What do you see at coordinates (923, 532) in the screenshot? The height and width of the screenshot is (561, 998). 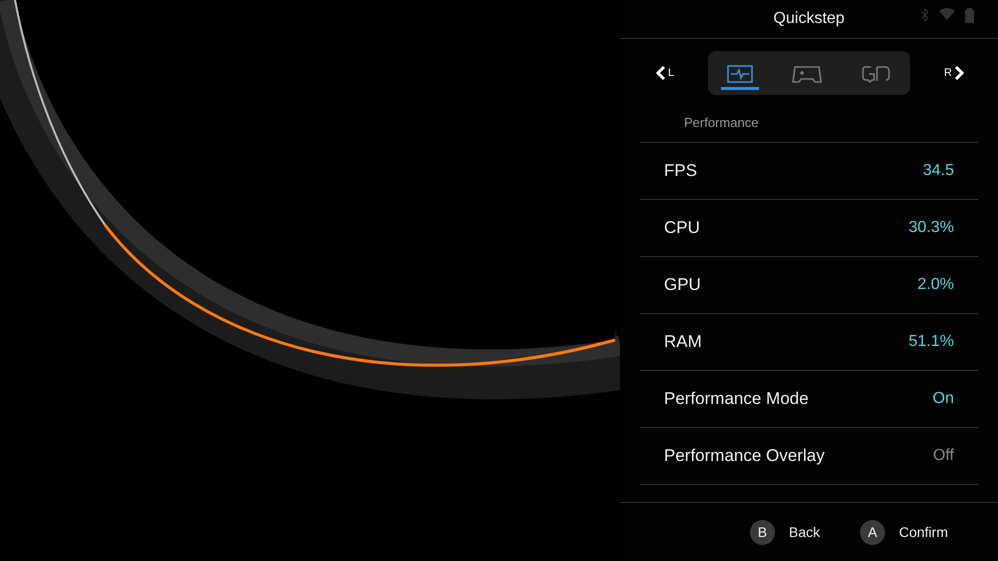 I see `hint-label: Confirm` at bounding box center [923, 532].